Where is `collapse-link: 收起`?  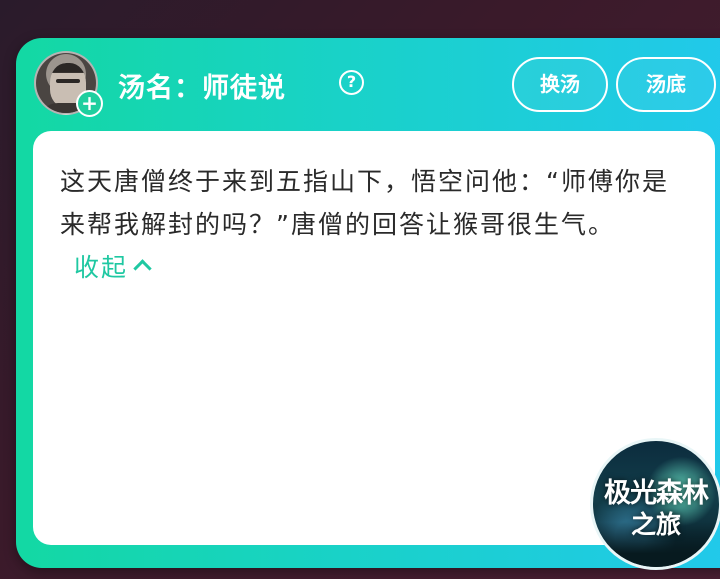
collapse-link: 收起 is located at coordinates (113, 267).